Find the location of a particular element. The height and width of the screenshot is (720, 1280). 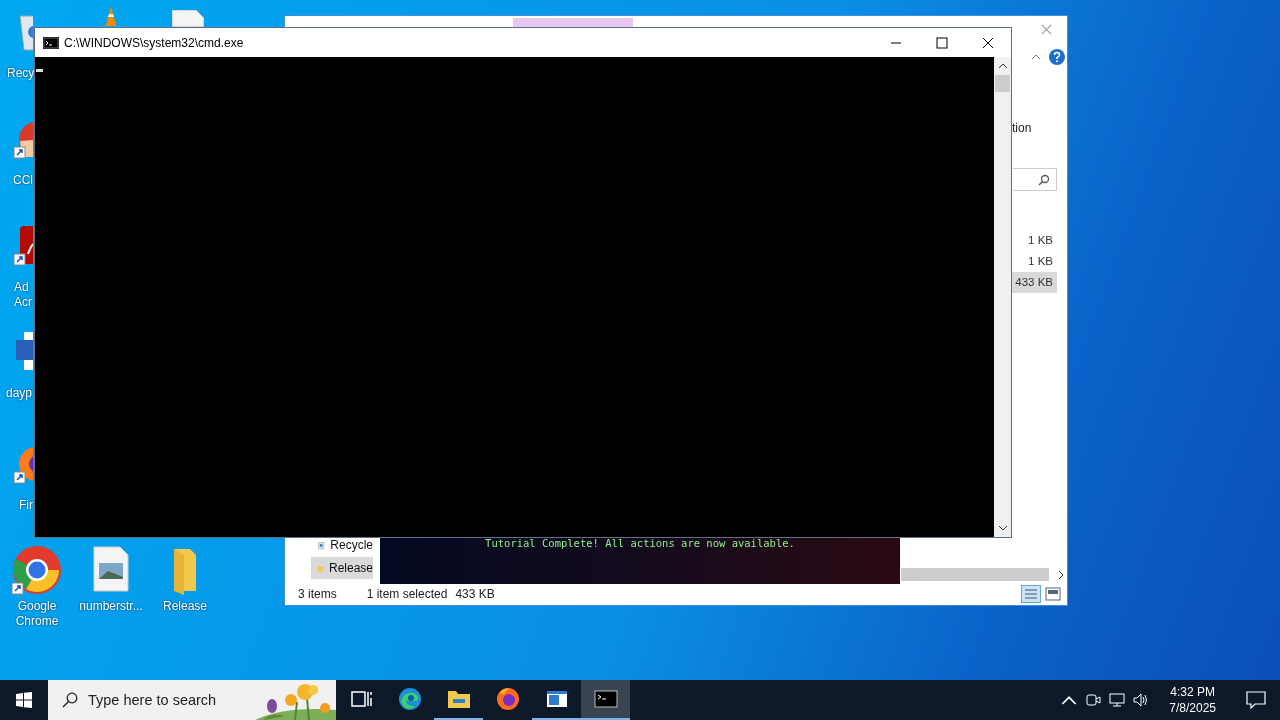

scroll-down-icon is located at coordinates (1002, 528).